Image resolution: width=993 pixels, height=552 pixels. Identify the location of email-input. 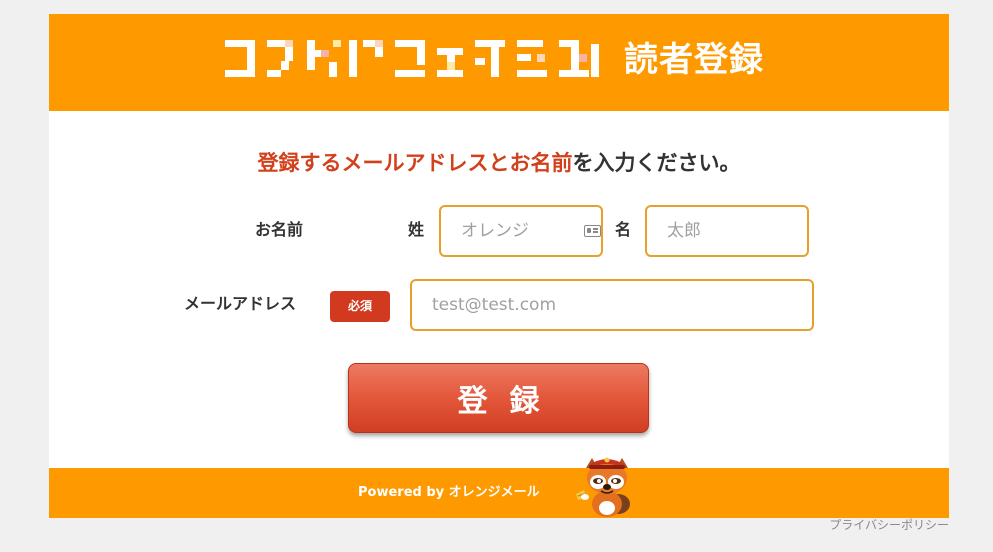
(612, 305).